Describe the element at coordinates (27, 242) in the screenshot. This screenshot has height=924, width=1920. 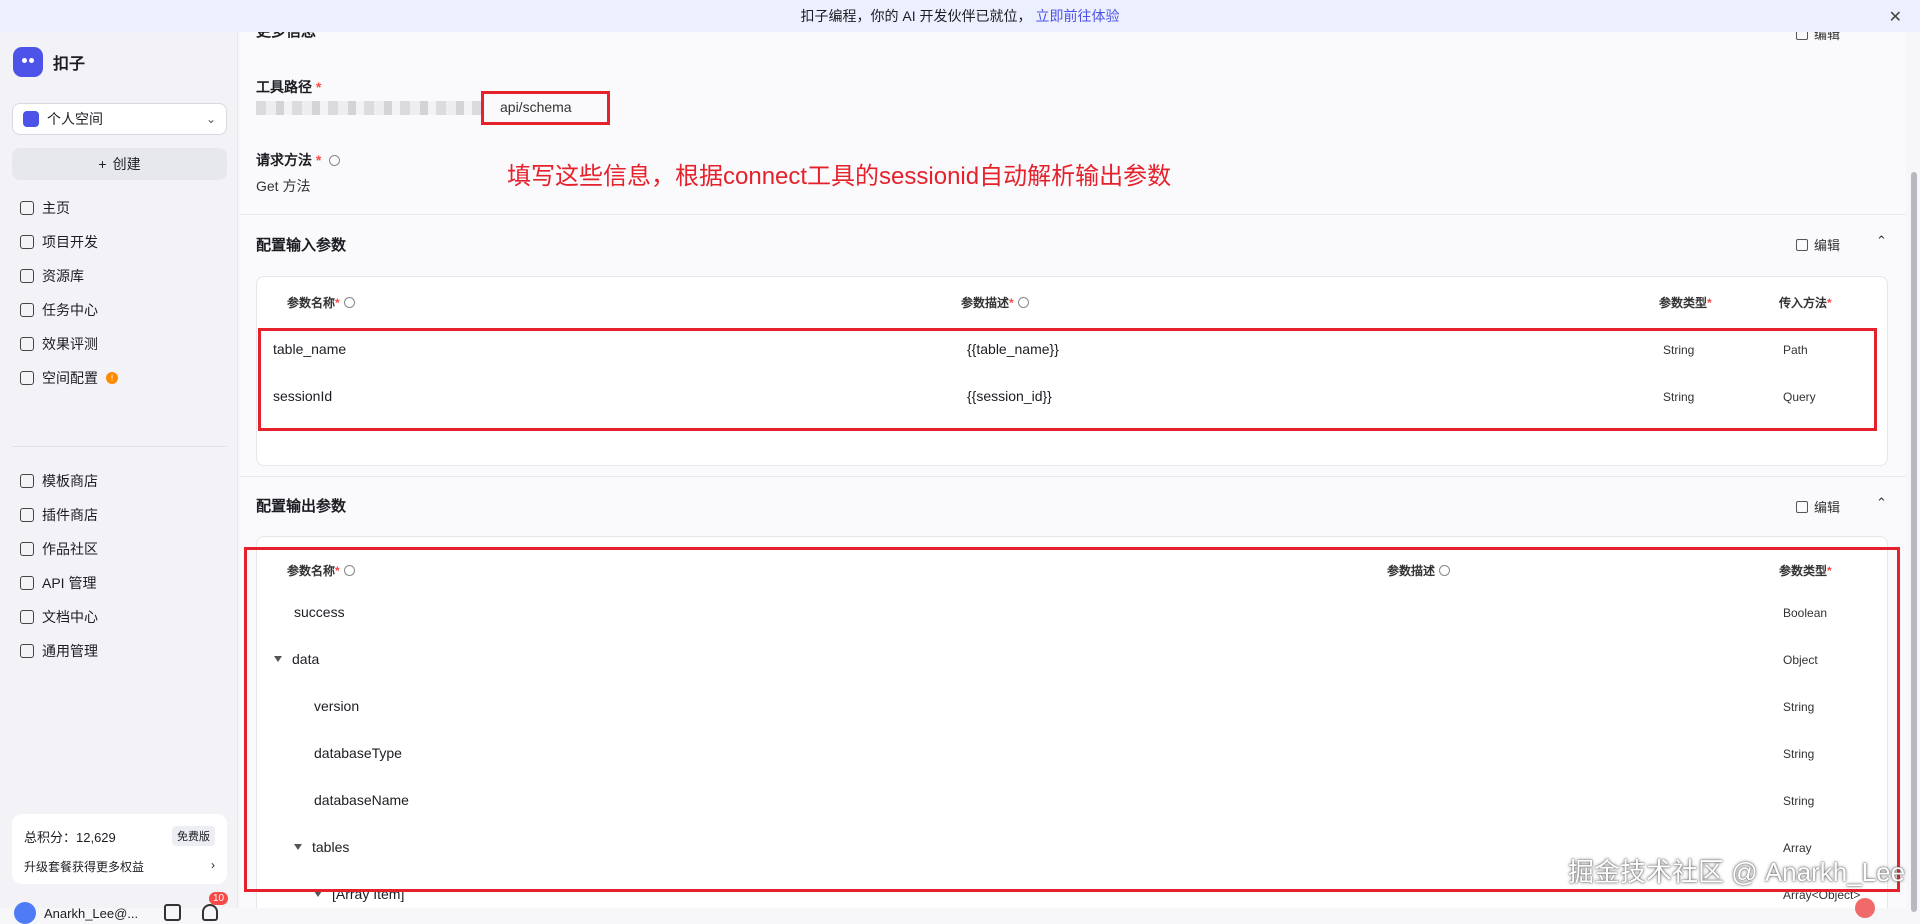
I see `robot-icon` at that location.